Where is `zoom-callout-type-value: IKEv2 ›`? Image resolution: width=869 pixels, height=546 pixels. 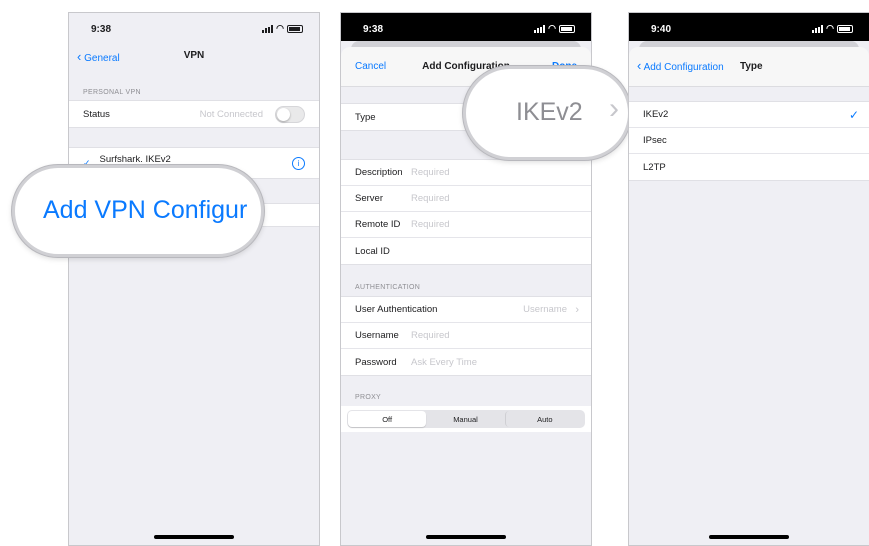 zoom-callout-type-value: IKEv2 › is located at coordinates (547, 113).